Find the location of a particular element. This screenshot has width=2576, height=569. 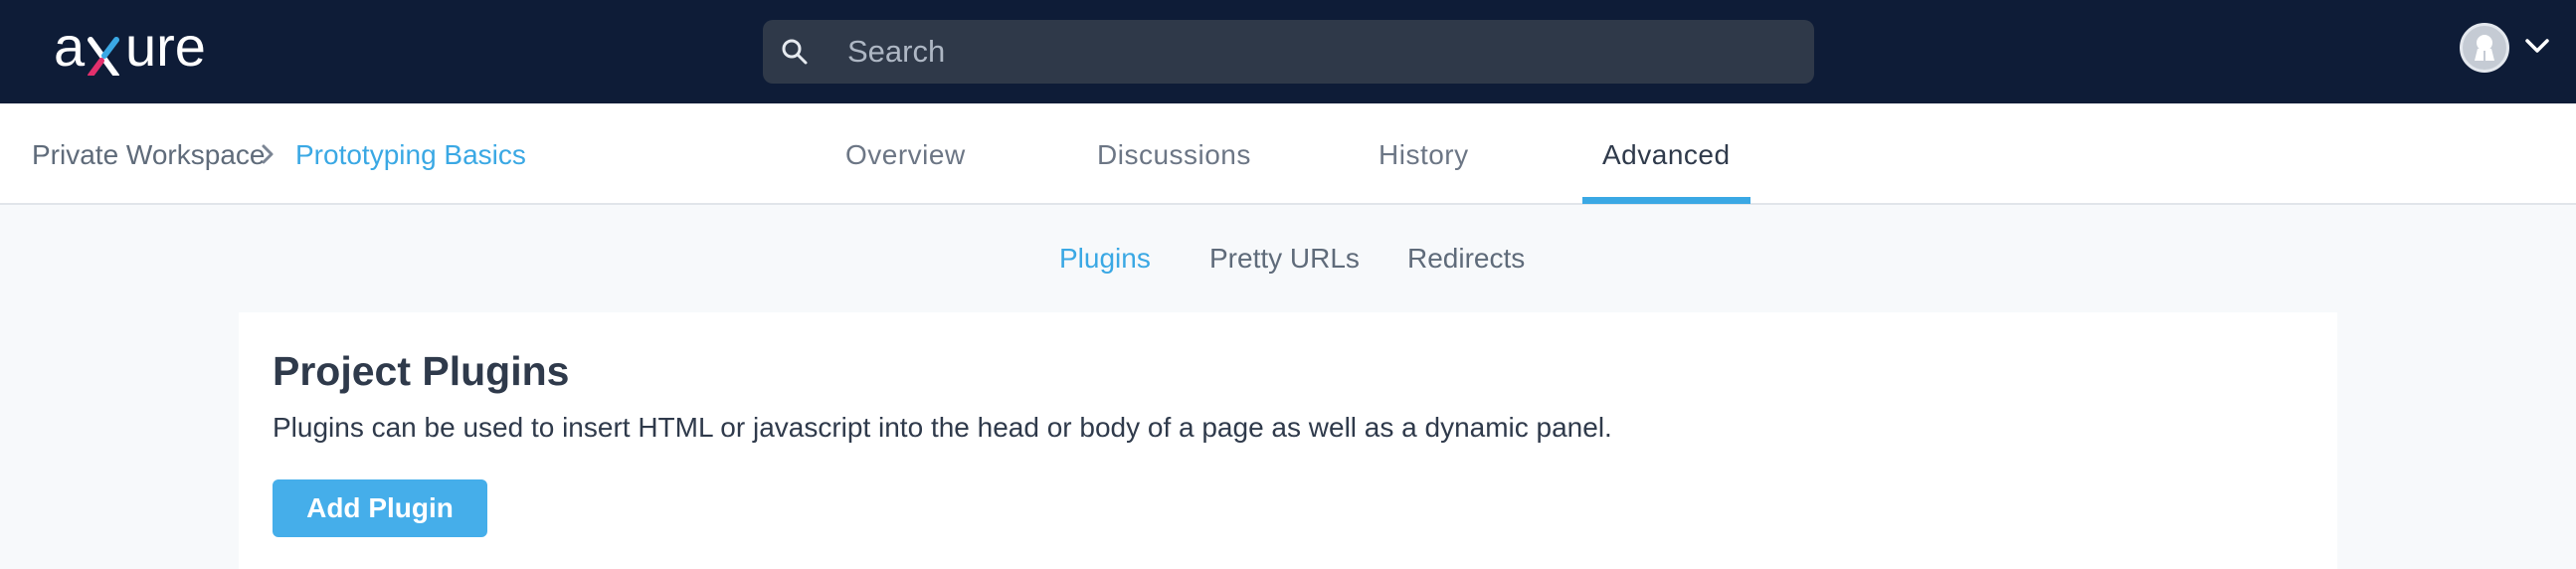

active-tab-indicator is located at coordinates (1666, 201).